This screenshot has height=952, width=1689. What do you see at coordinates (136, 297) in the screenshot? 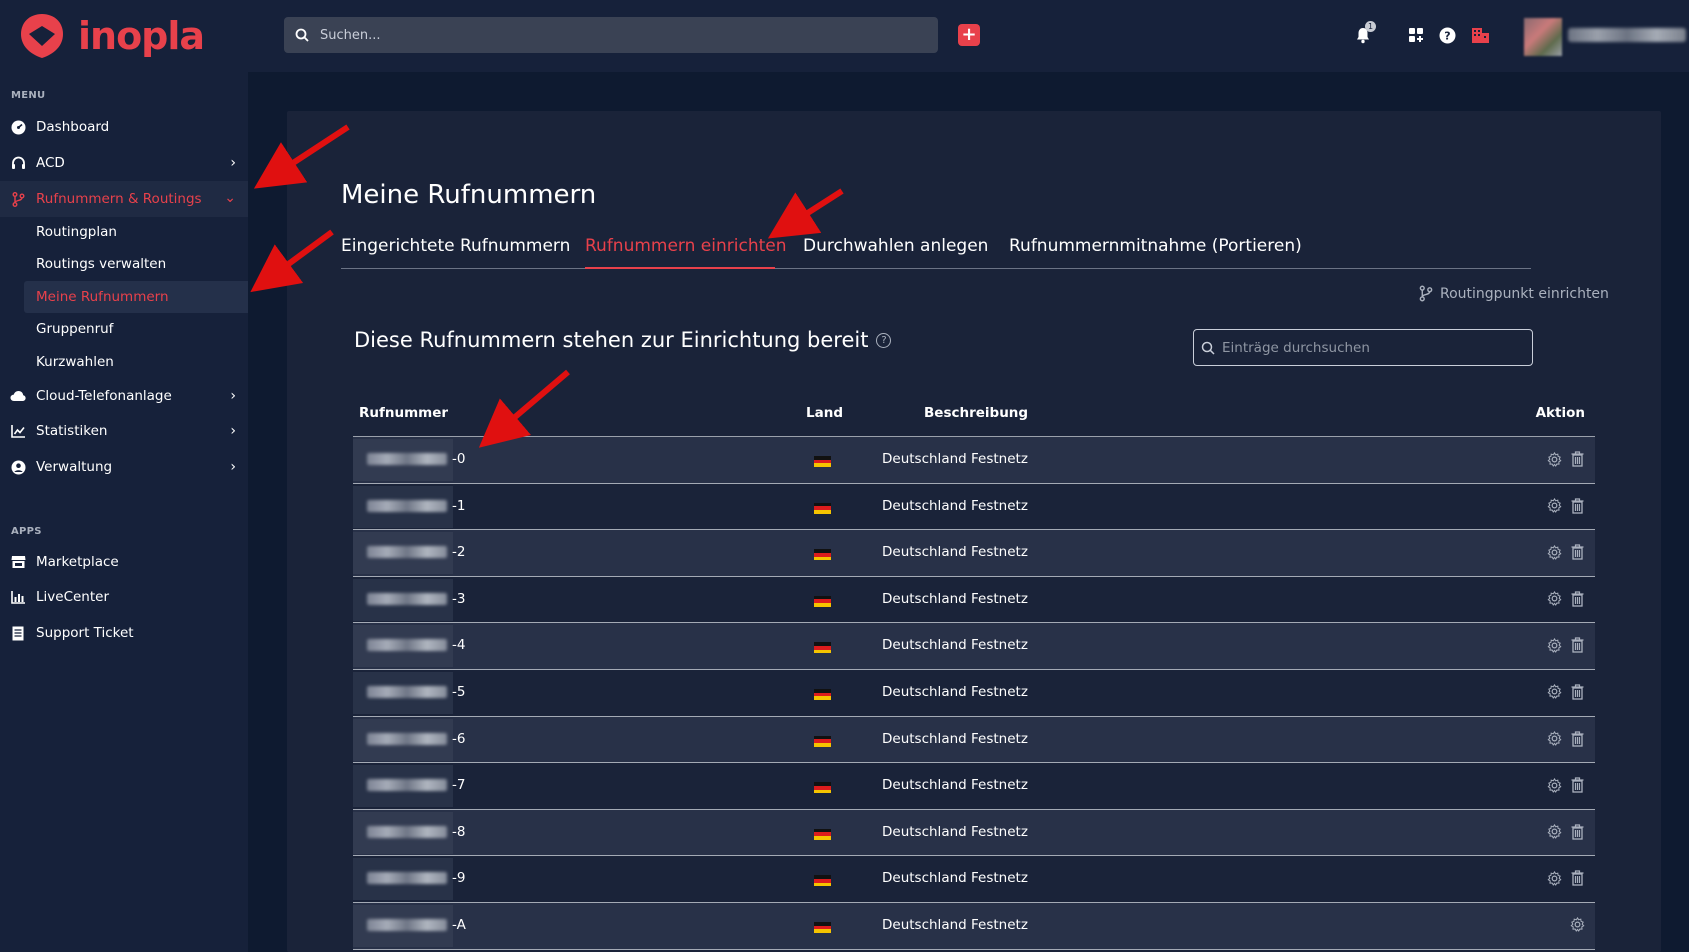
I see `sidebar-subitem-meine-rufnummern: Meine Rufnummern` at bounding box center [136, 297].